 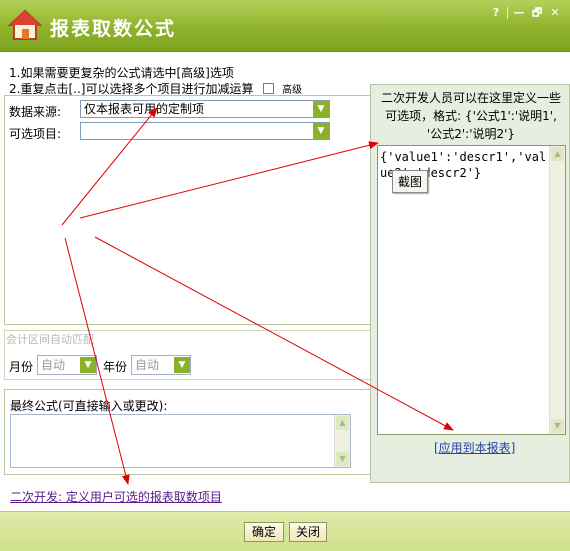 I want to click on formula-textarea: ▲ ▼, so click(x=180, y=441).